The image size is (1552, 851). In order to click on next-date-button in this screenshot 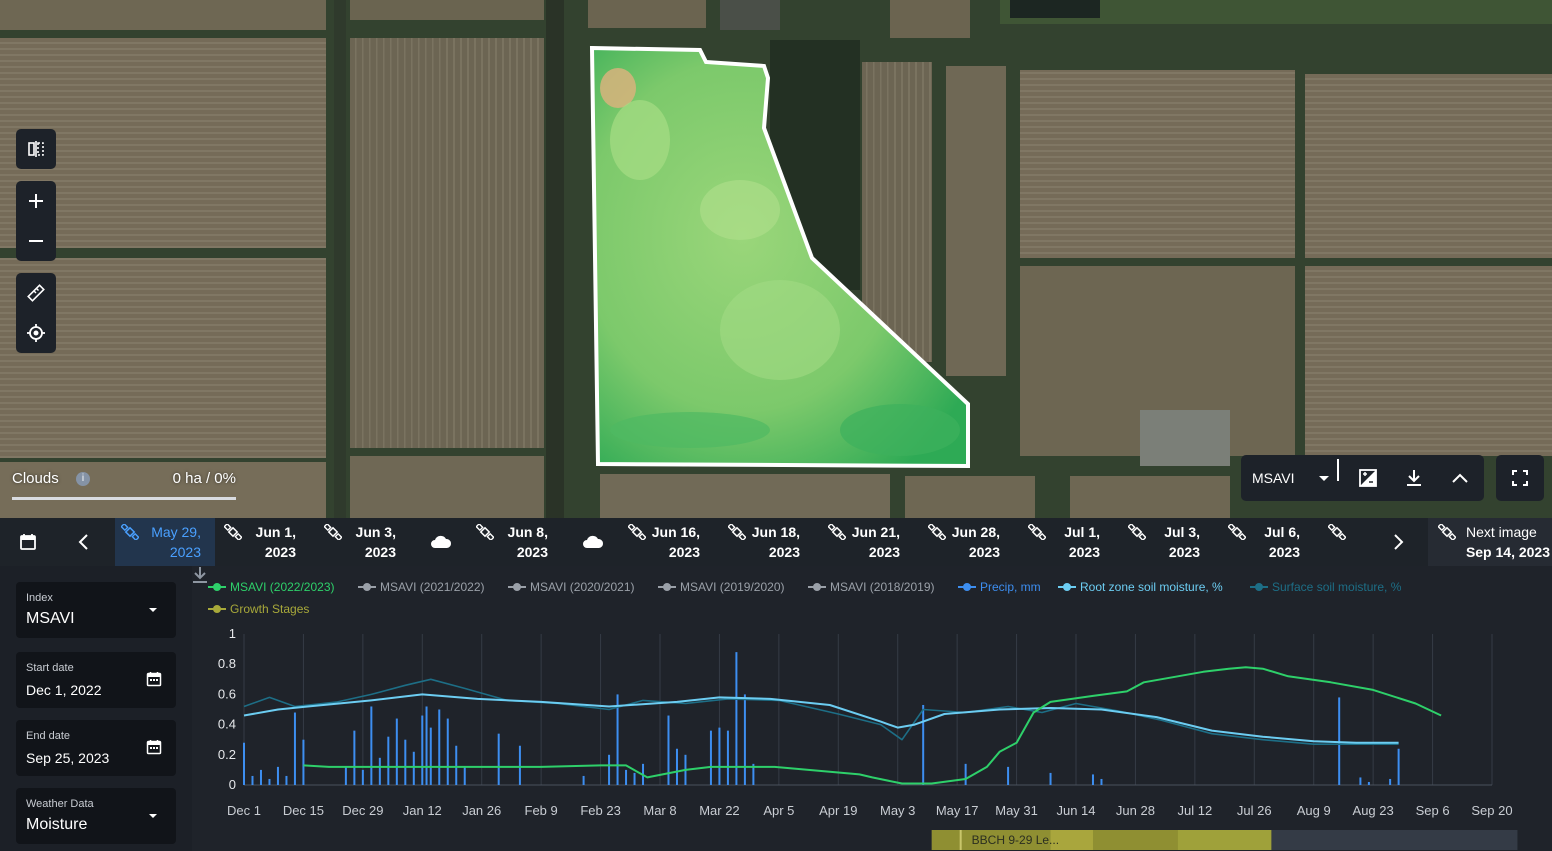, I will do `click(1398, 542)`.